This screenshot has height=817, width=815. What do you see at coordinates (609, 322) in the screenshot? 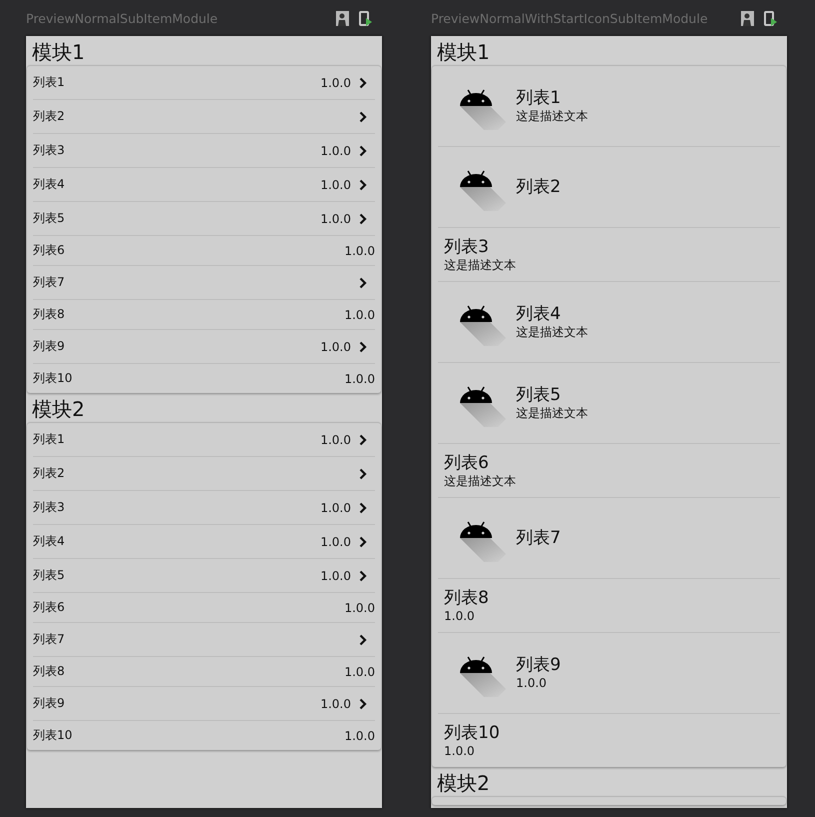
I see `list-item: 列表4 这是描述文本` at bounding box center [609, 322].